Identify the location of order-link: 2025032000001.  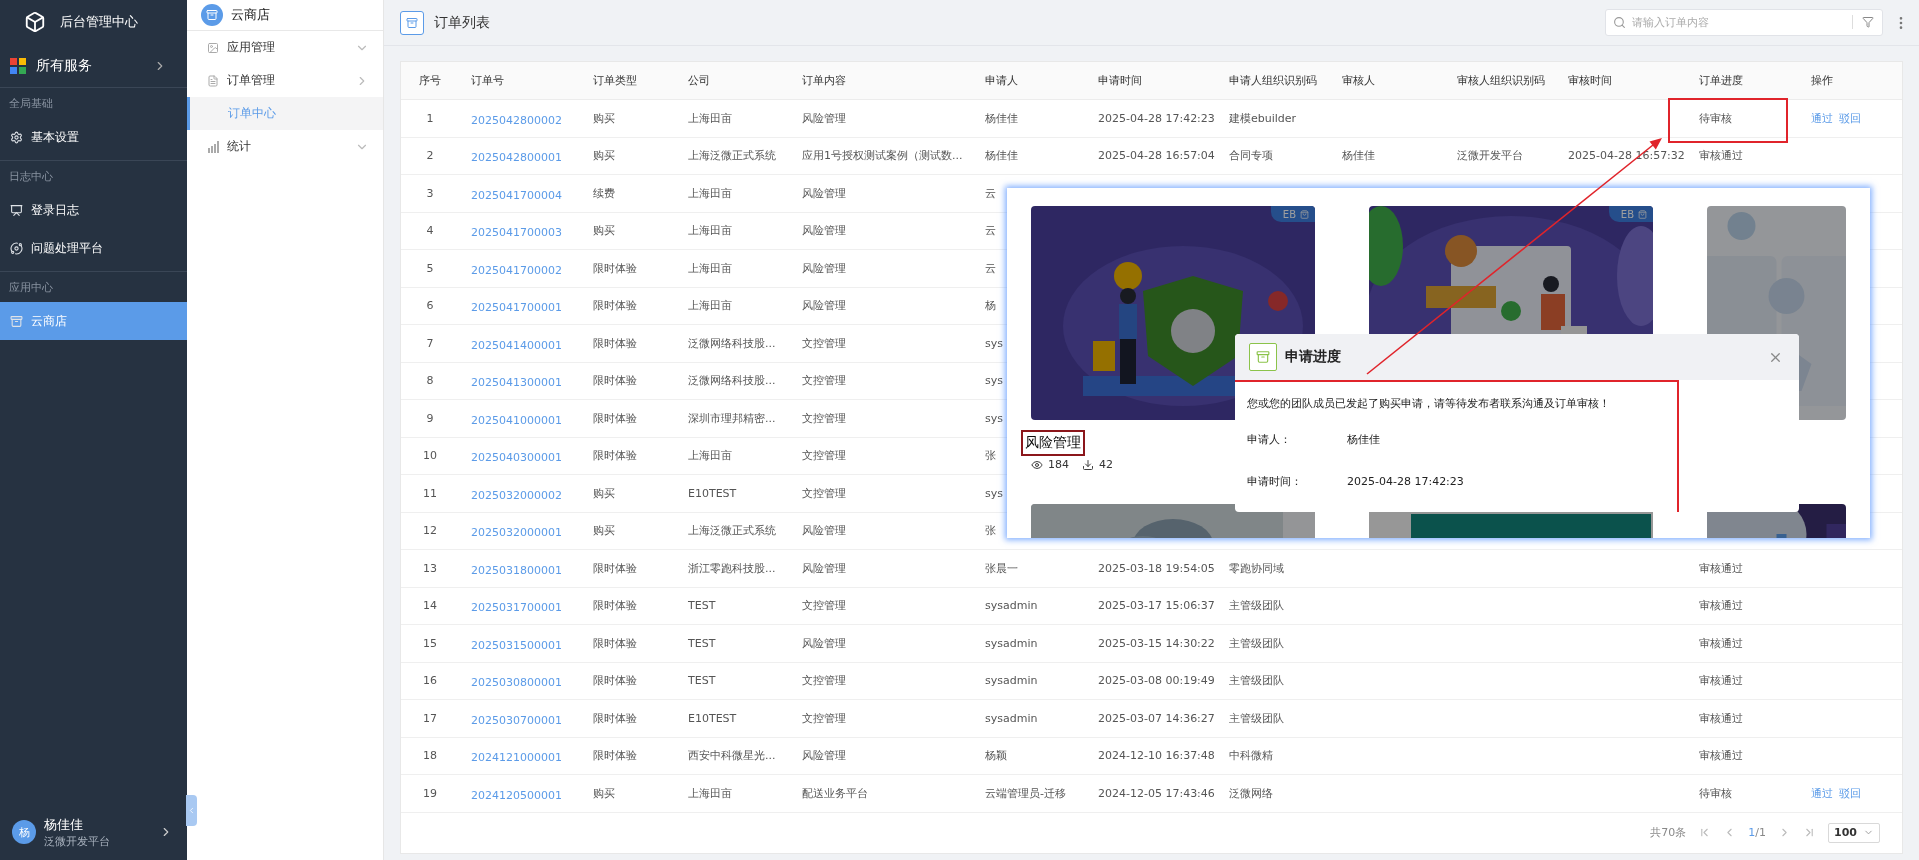
(516, 533).